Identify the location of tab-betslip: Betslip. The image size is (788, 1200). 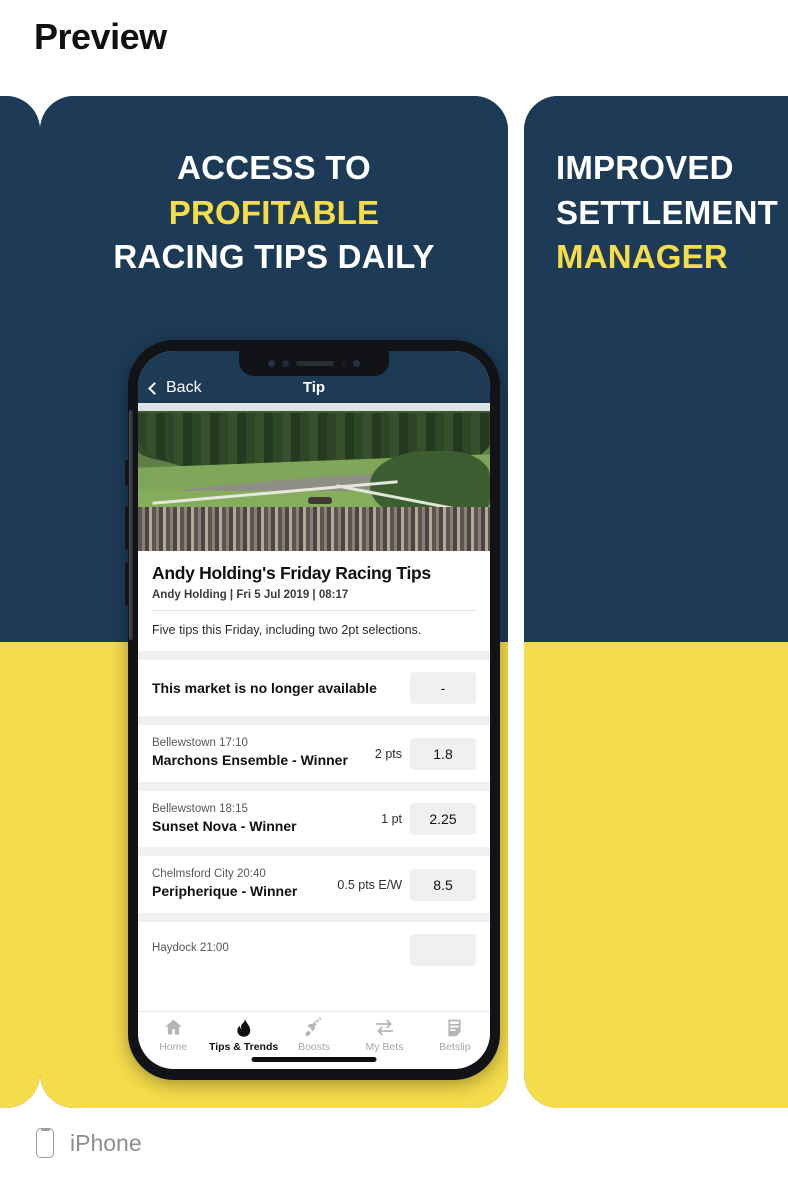
(455, 1035).